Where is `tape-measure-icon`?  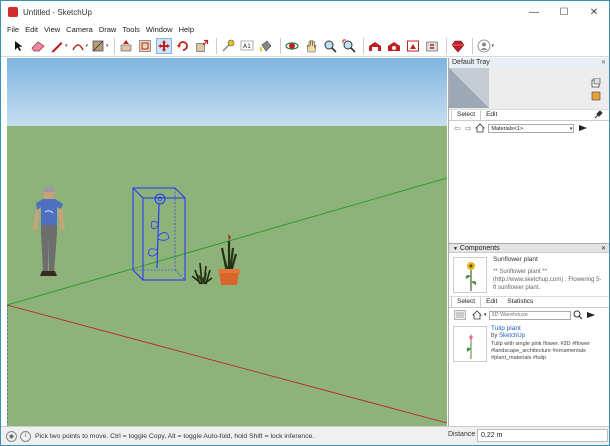
tape-measure-icon is located at coordinates (228, 45).